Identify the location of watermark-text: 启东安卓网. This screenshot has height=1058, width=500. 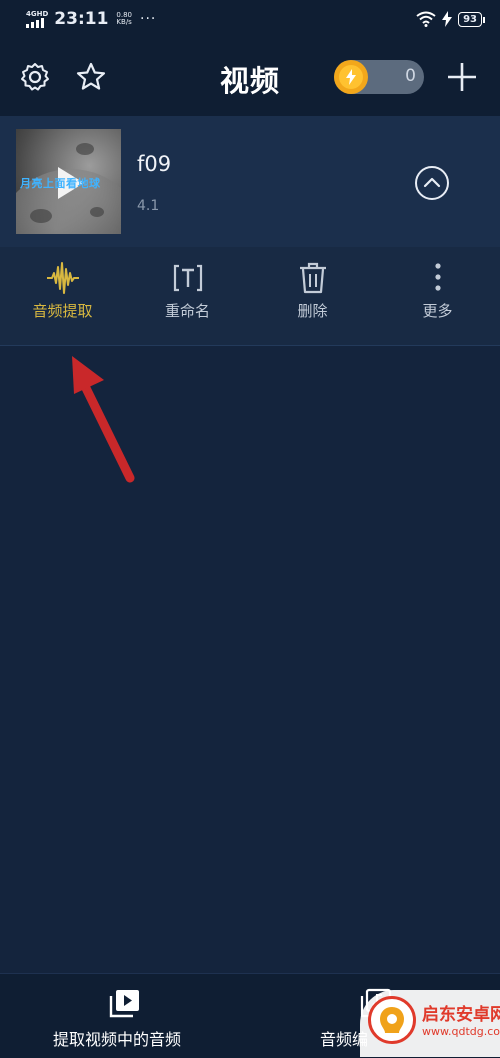
(461, 1015).